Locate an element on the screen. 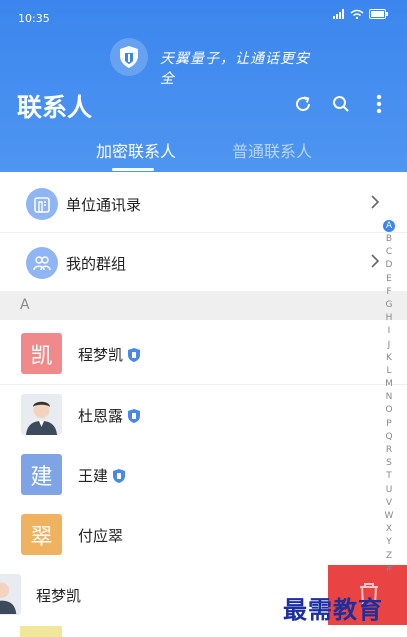  group-icon is located at coordinates (42, 263).